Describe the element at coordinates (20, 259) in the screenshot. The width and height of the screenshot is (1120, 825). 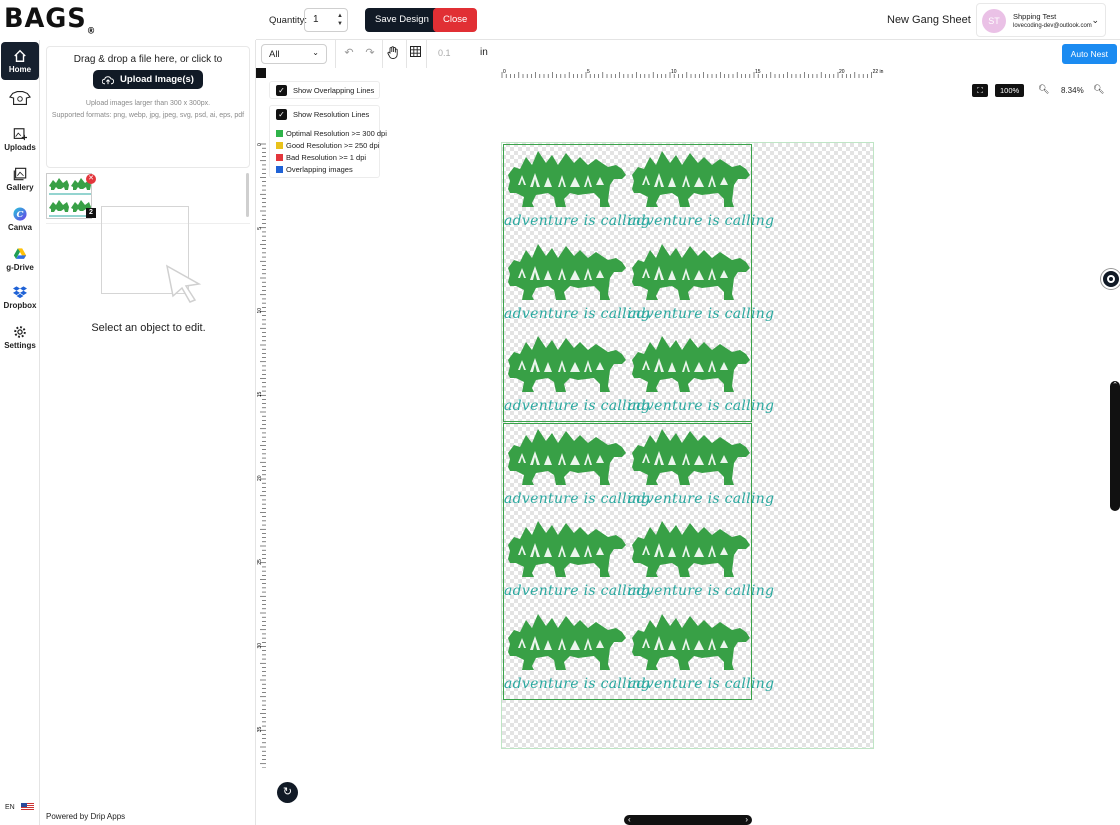
I see `nav-gdrive: g-Drive` at that location.